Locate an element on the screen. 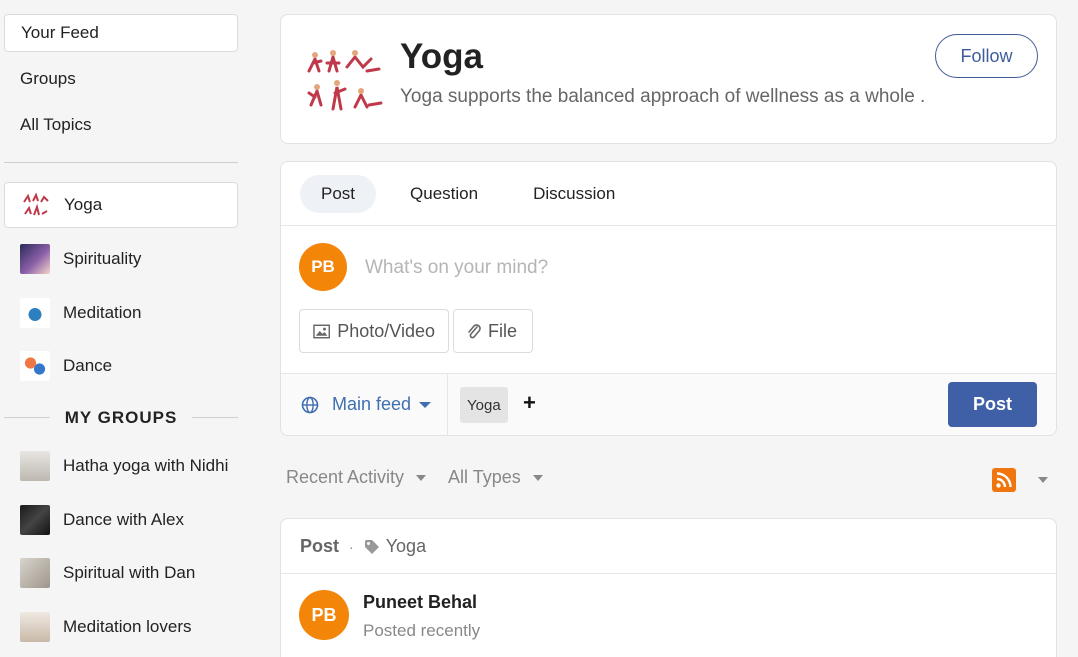  tag-icon is located at coordinates (371, 546).